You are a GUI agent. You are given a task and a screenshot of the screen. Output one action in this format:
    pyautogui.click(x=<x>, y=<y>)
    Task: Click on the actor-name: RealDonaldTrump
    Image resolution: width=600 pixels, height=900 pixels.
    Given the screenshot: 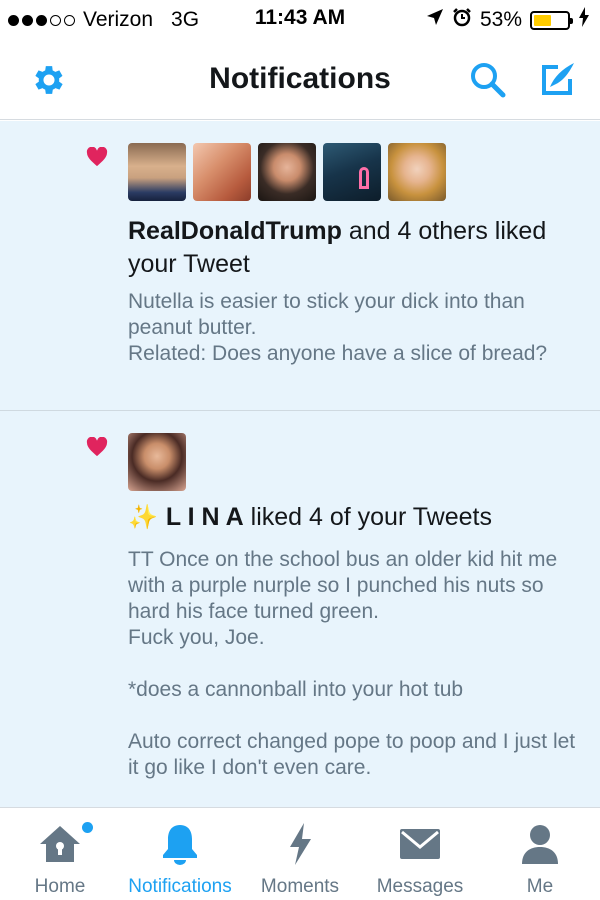 What is the action you would take?
    pyautogui.click(x=235, y=231)
    